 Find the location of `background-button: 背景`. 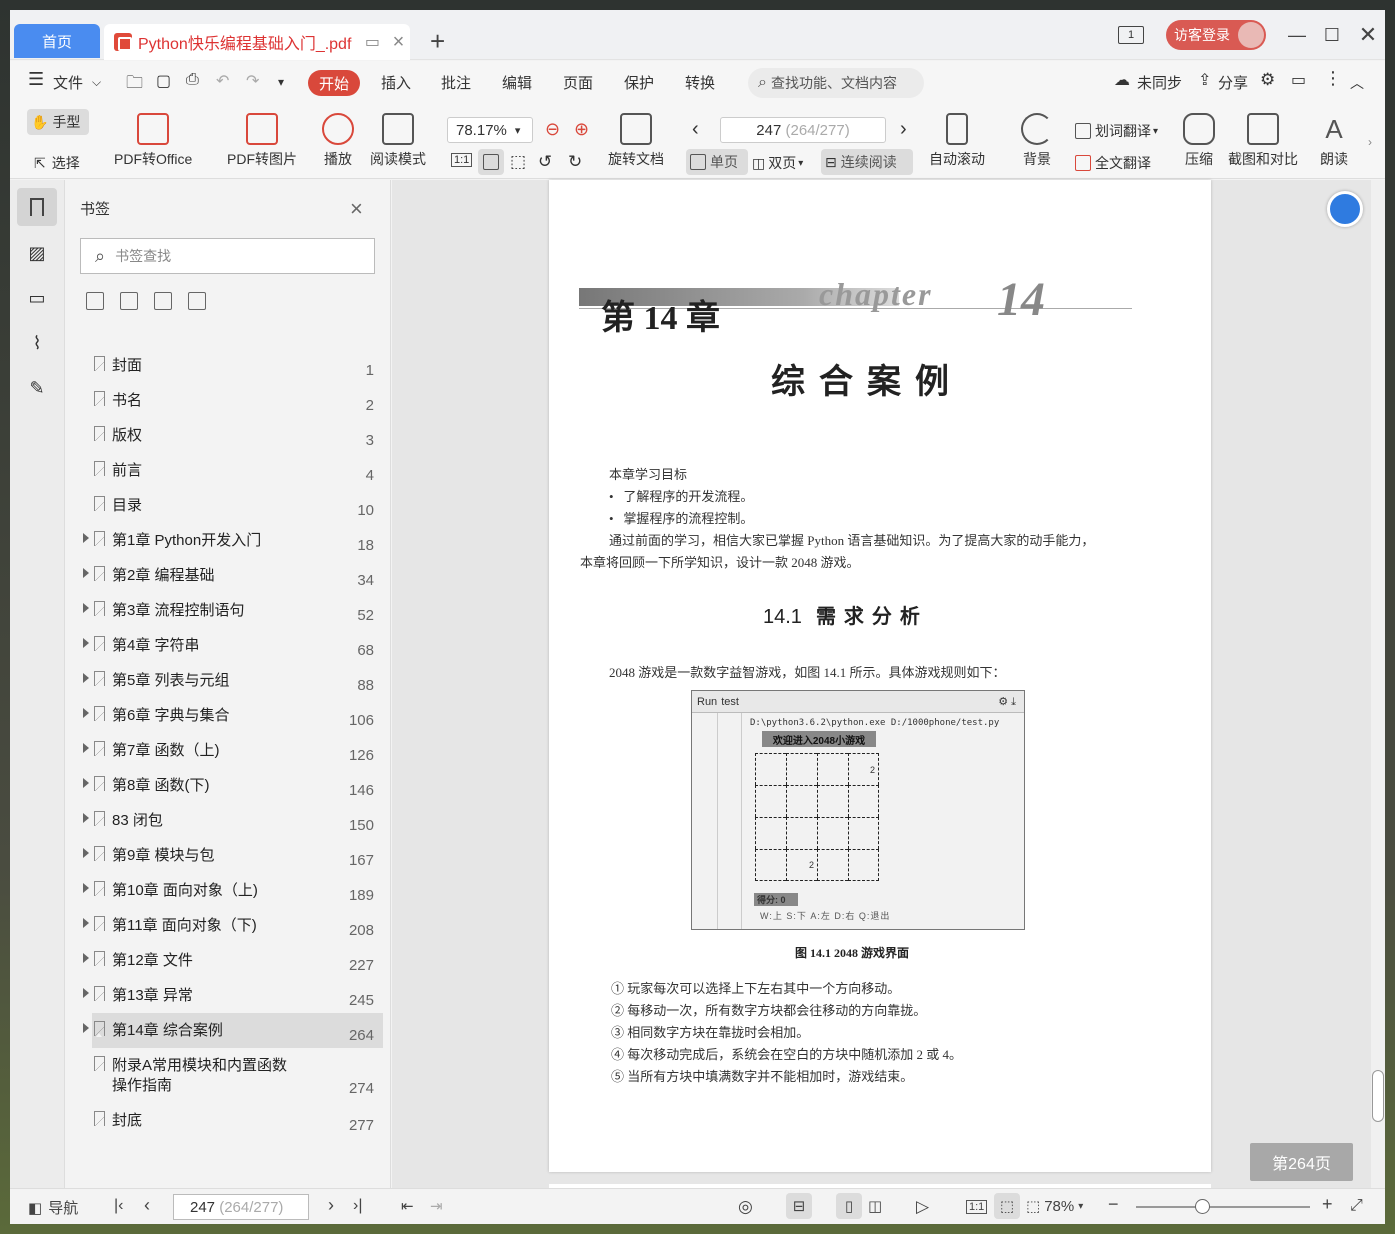

background-button: 背景 is located at coordinates (1037, 141).